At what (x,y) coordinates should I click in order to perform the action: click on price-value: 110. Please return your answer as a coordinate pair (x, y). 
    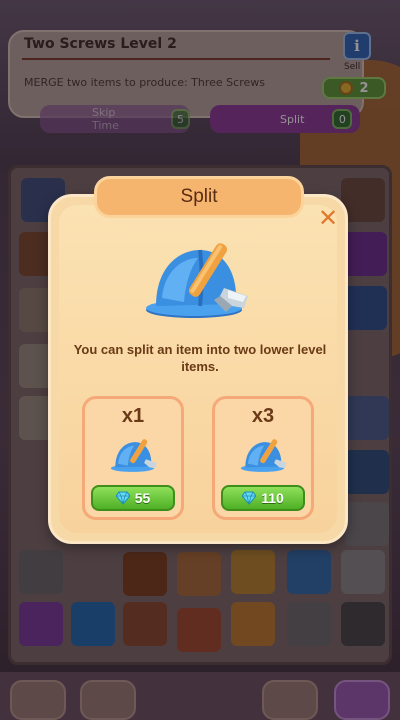
    Looking at the image, I should click on (272, 498).